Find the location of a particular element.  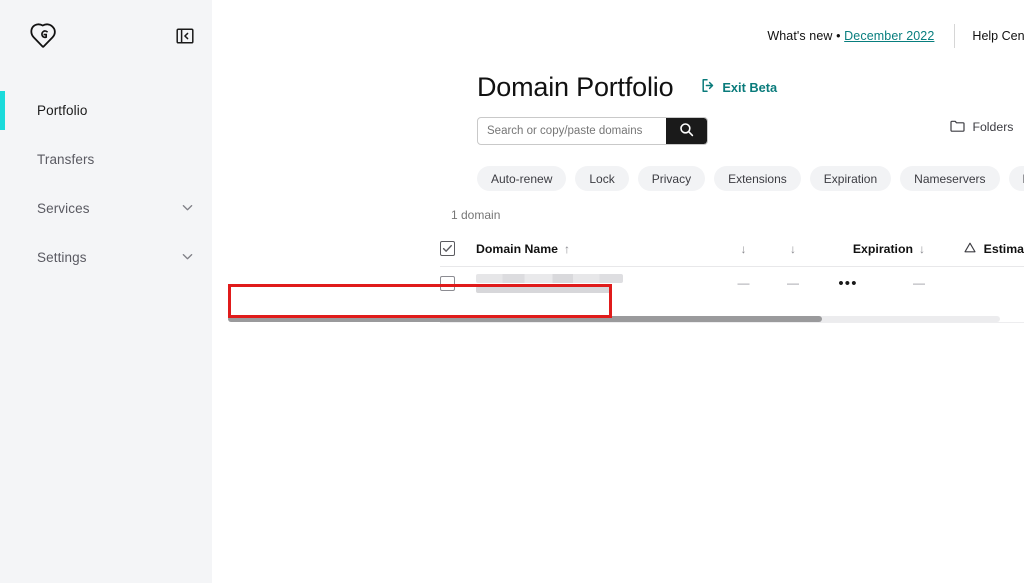

row-select-checkbox is located at coordinates (447, 283).